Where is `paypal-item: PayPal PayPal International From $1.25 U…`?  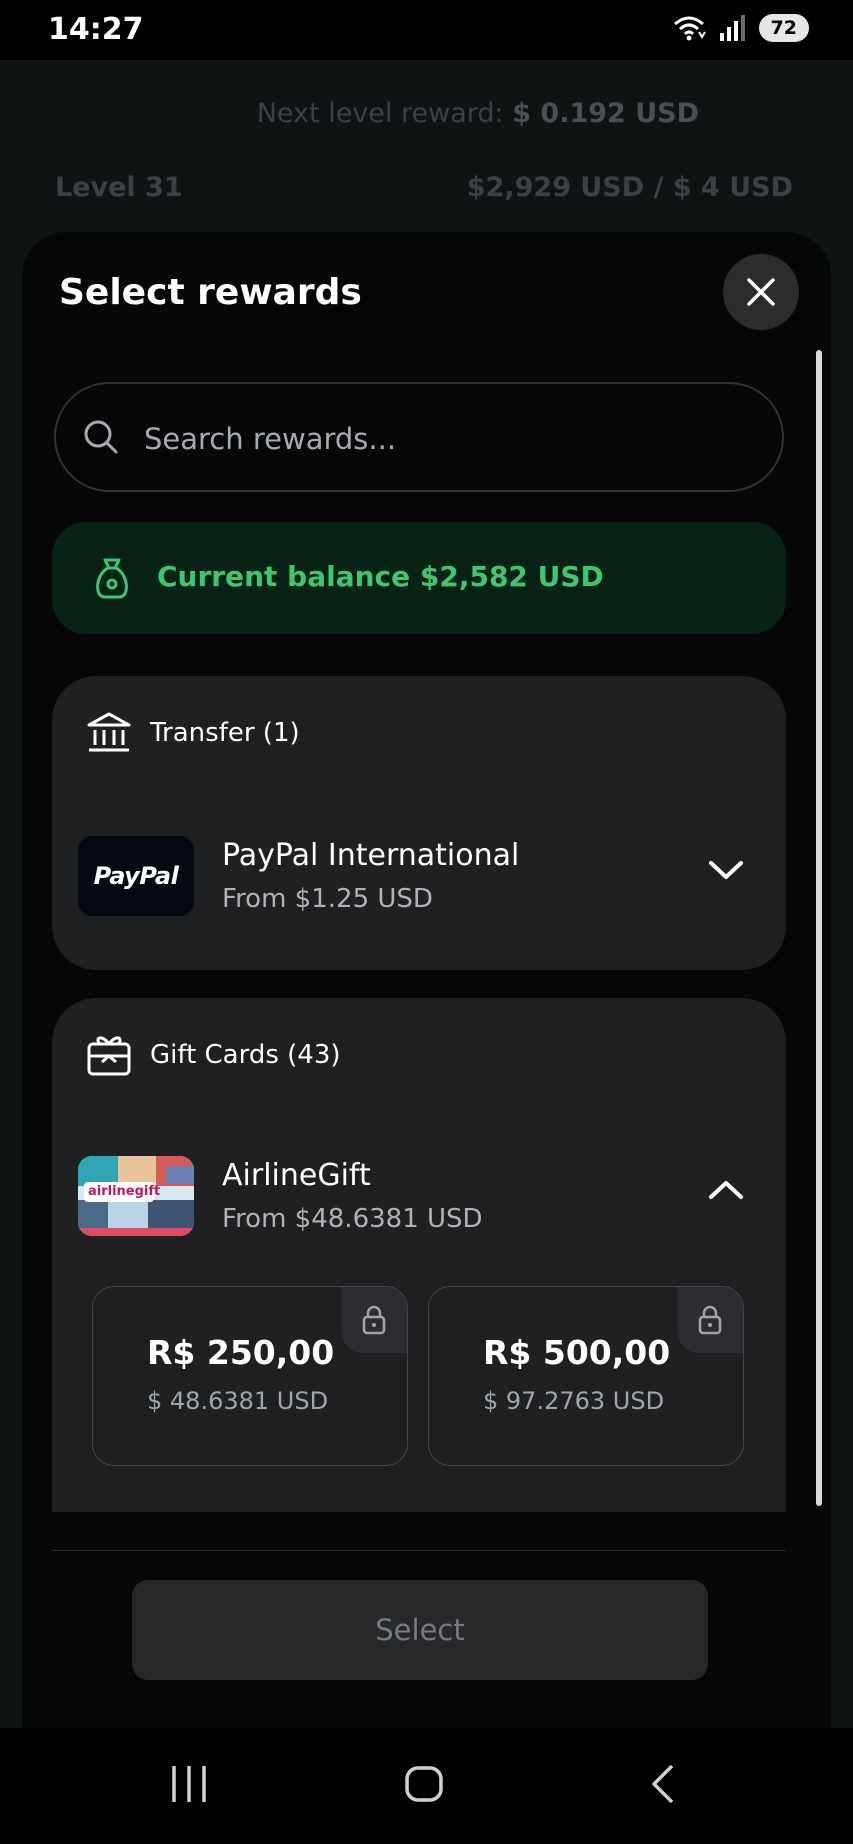 paypal-item: PayPal PayPal International From $1.25 U… is located at coordinates (423, 878).